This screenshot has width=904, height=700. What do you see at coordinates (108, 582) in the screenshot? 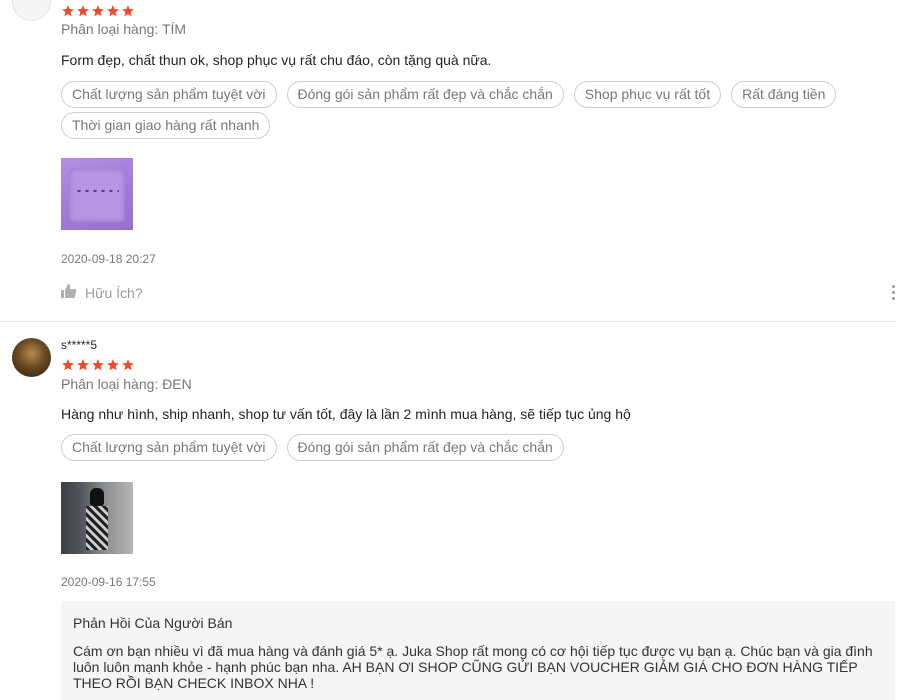
I see `review-timestamp: 2020-09-16 17:55` at bounding box center [108, 582].